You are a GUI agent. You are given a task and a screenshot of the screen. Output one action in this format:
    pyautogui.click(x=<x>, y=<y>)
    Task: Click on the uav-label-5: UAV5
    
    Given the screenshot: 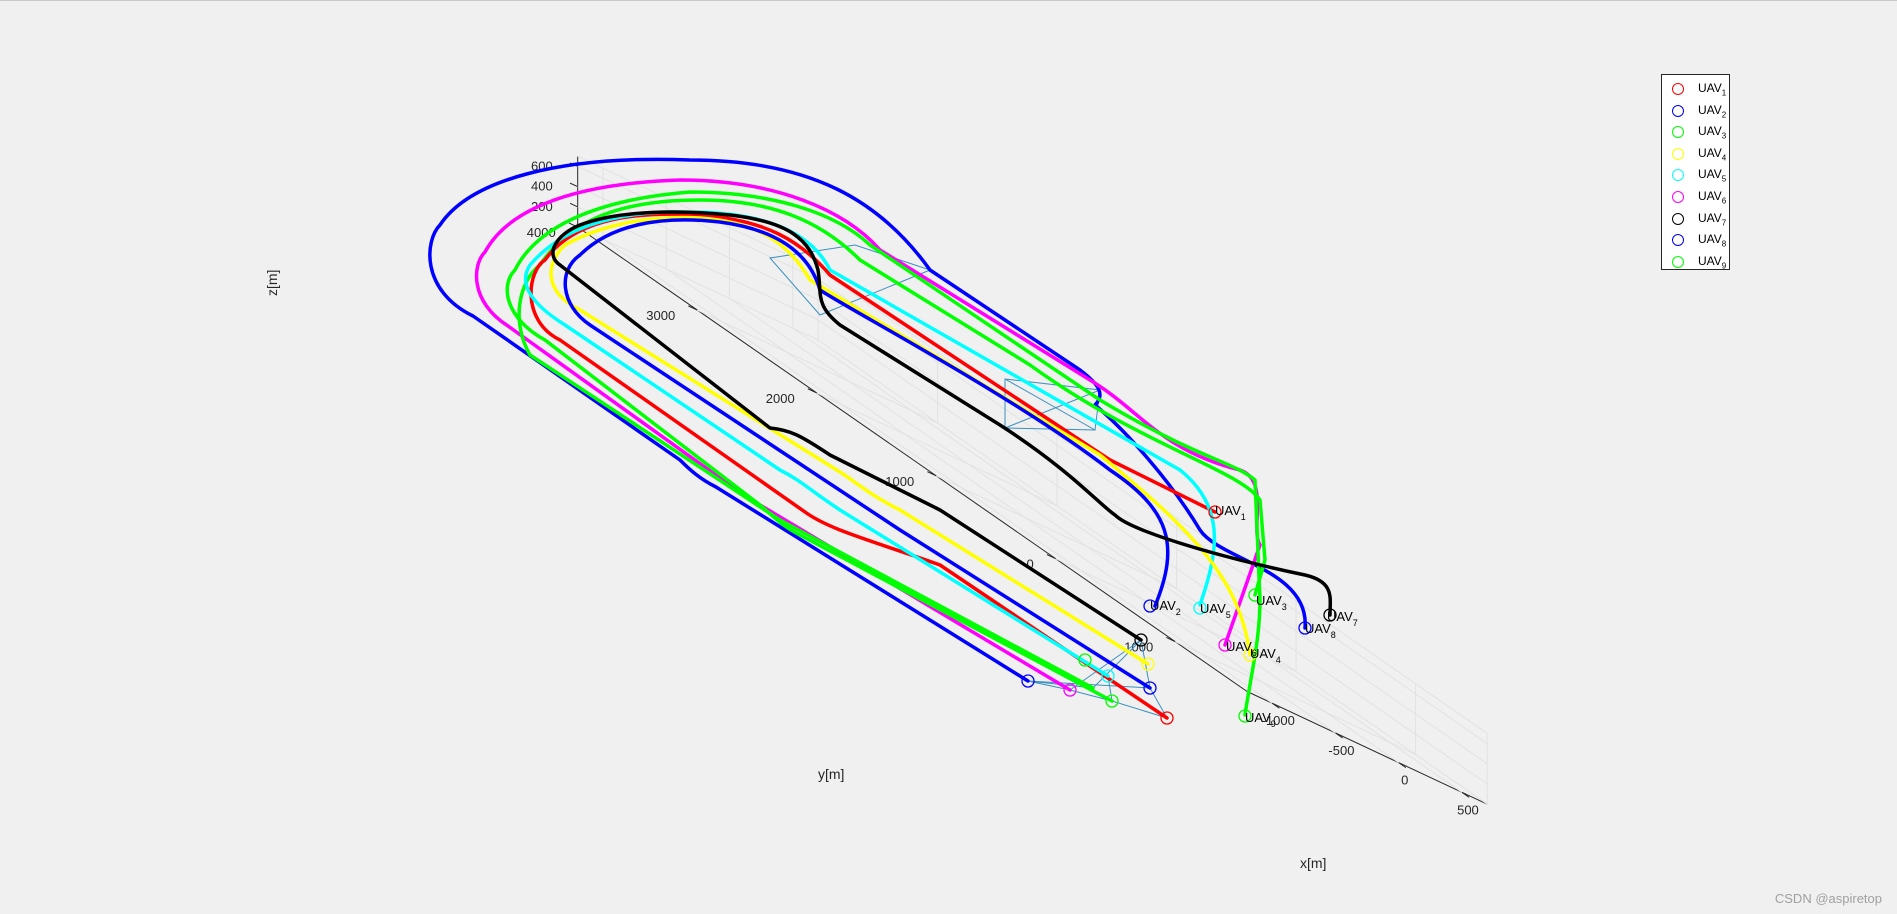 What is the action you would take?
    pyautogui.click(x=1215, y=610)
    